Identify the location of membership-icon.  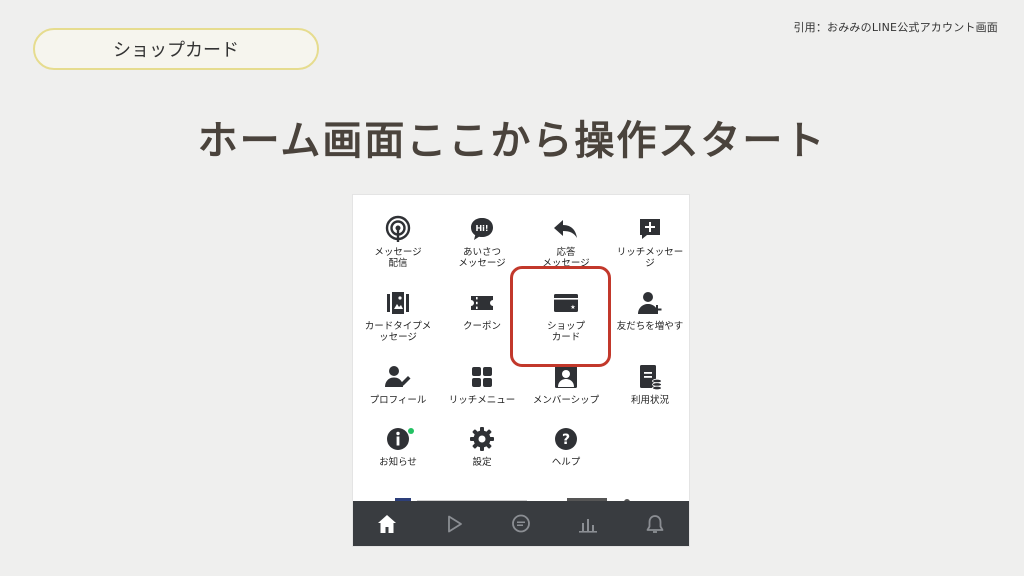
(566, 377).